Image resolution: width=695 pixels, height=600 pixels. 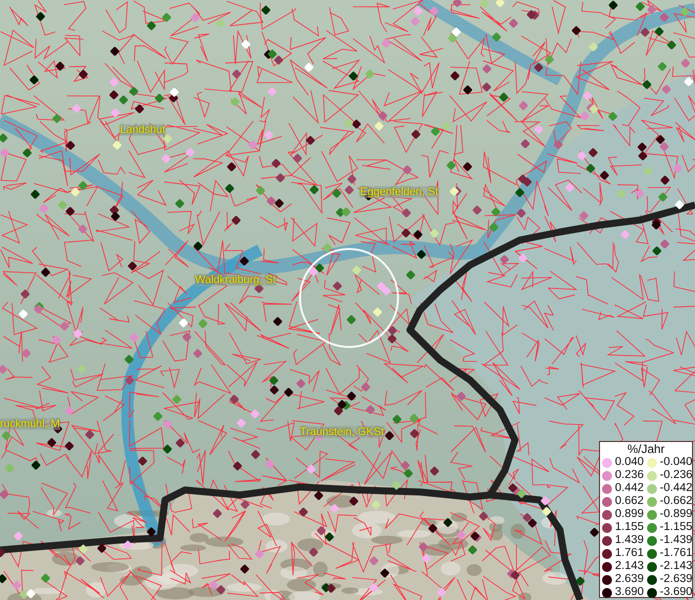 What do you see at coordinates (235, 280) in the screenshot?
I see `place-label: Waldkraiburg, St` at bounding box center [235, 280].